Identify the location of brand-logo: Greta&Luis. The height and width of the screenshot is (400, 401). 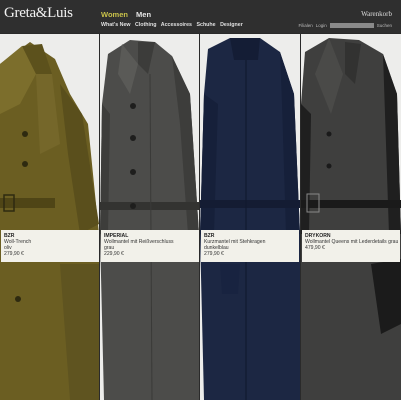
(38, 13).